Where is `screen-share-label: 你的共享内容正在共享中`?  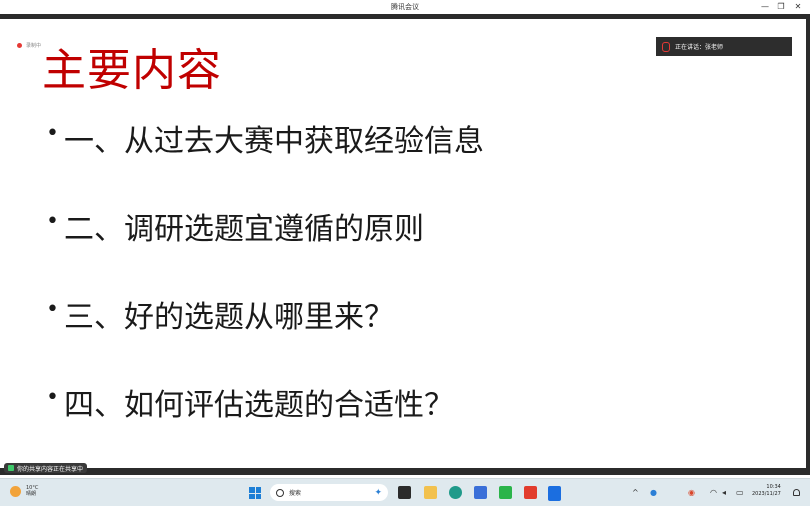
screen-share-label: 你的共享内容正在共享中 is located at coordinates (50, 469).